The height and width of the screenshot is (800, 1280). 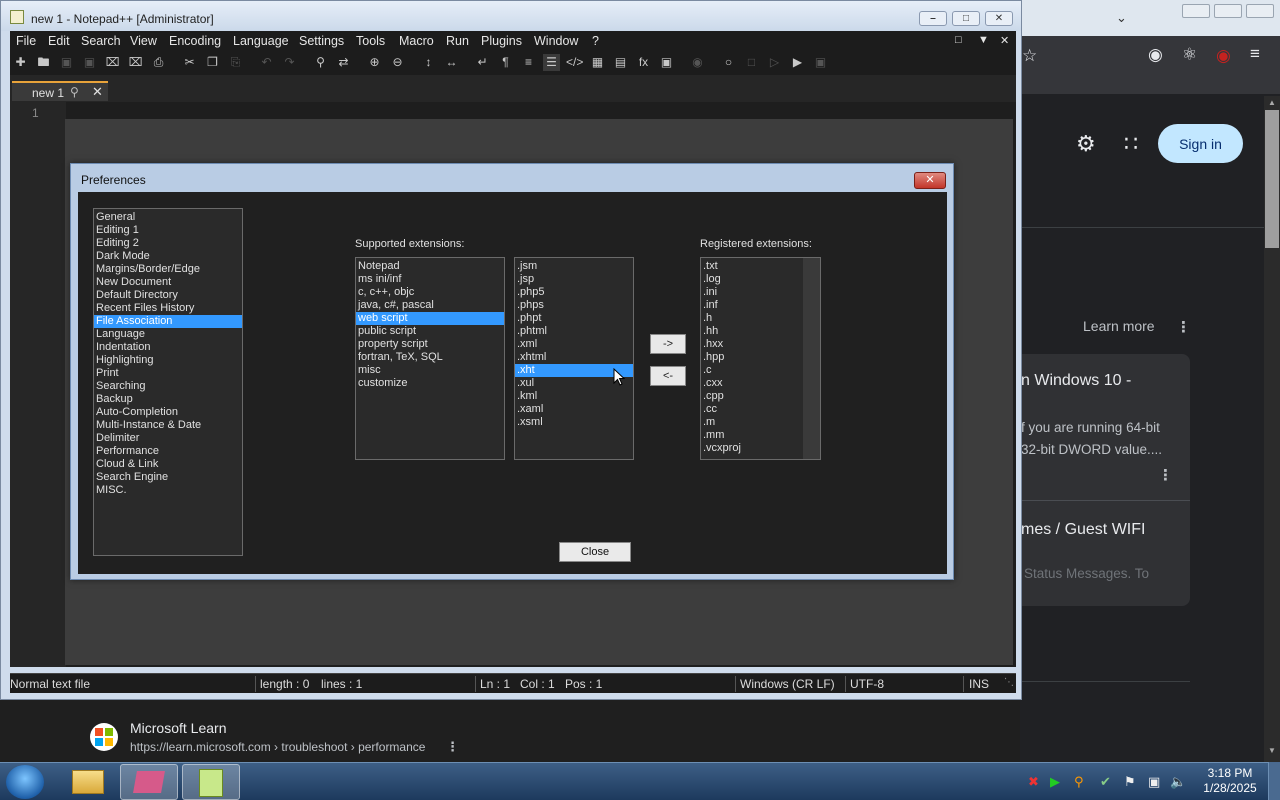 What do you see at coordinates (1228, 11) in the screenshot?
I see `restore-button` at bounding box center [1228, 11].